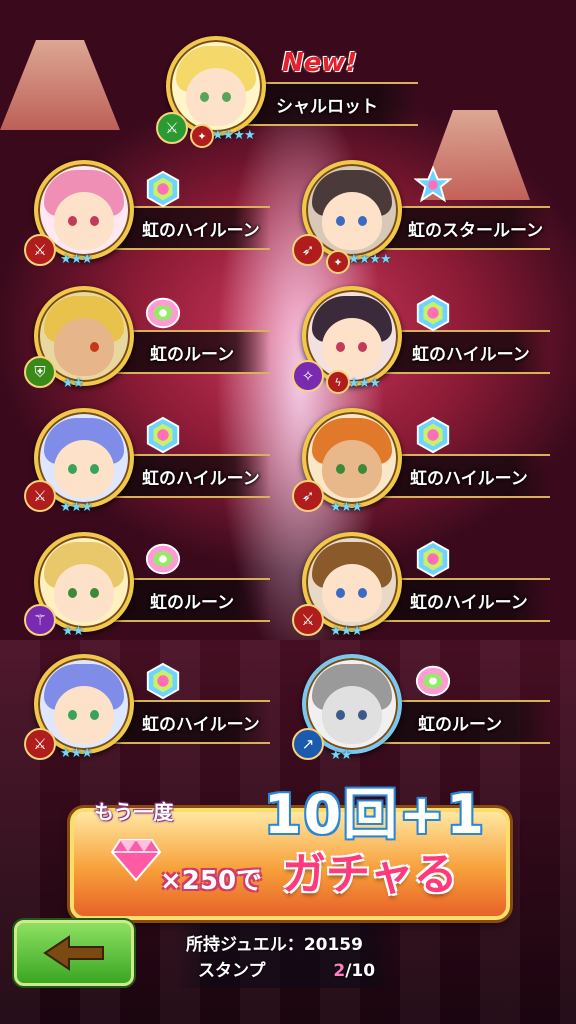 The height and width of the screenshot is (1024, 576). I want to click on new-badge: New!, so click(320, 63).